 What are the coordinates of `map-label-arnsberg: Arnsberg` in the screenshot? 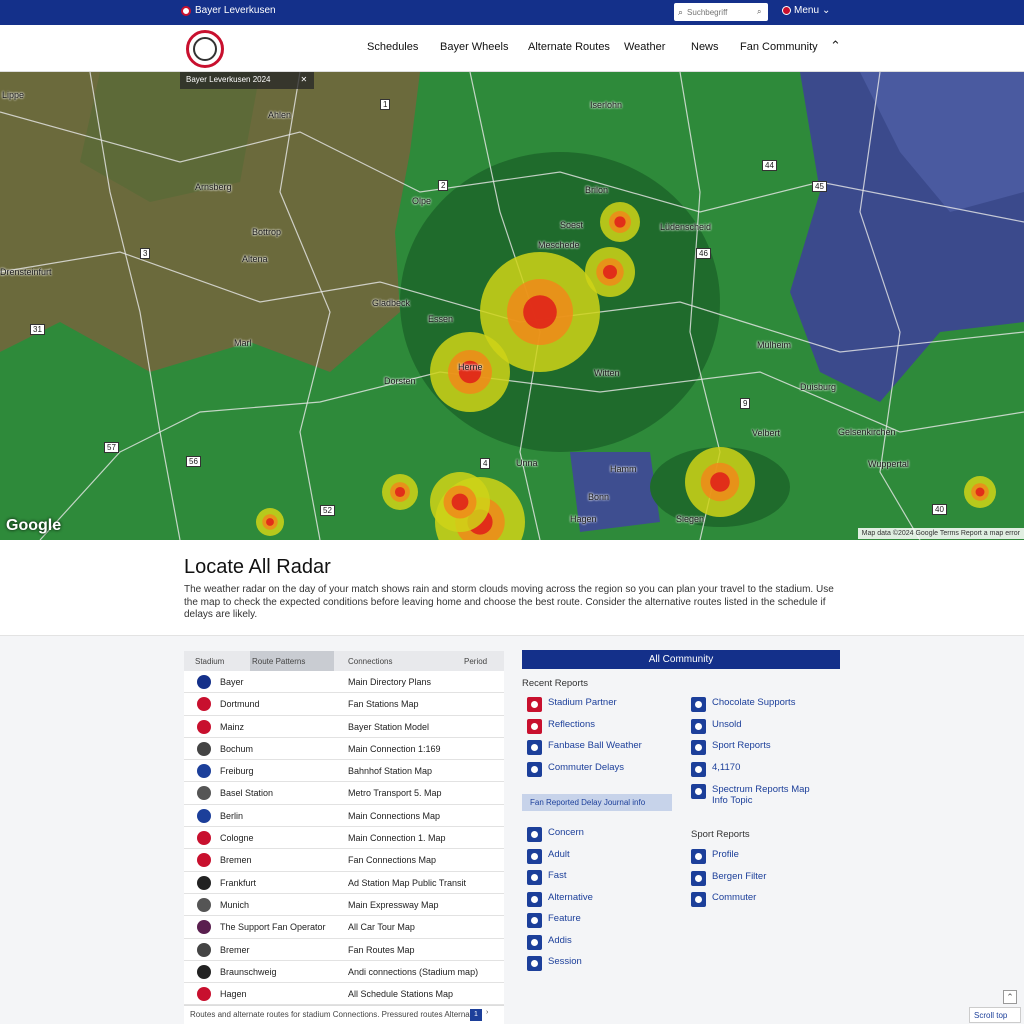 It's located at (213, 187).